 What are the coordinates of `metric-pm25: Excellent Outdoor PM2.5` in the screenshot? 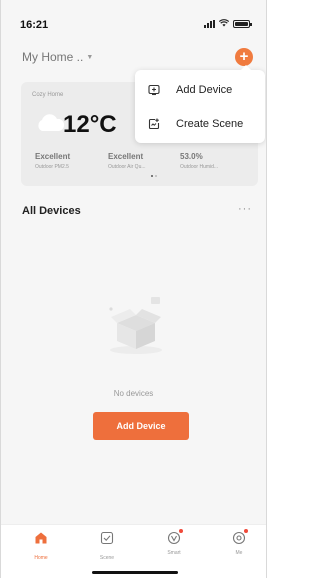 It's located at (52, 161).